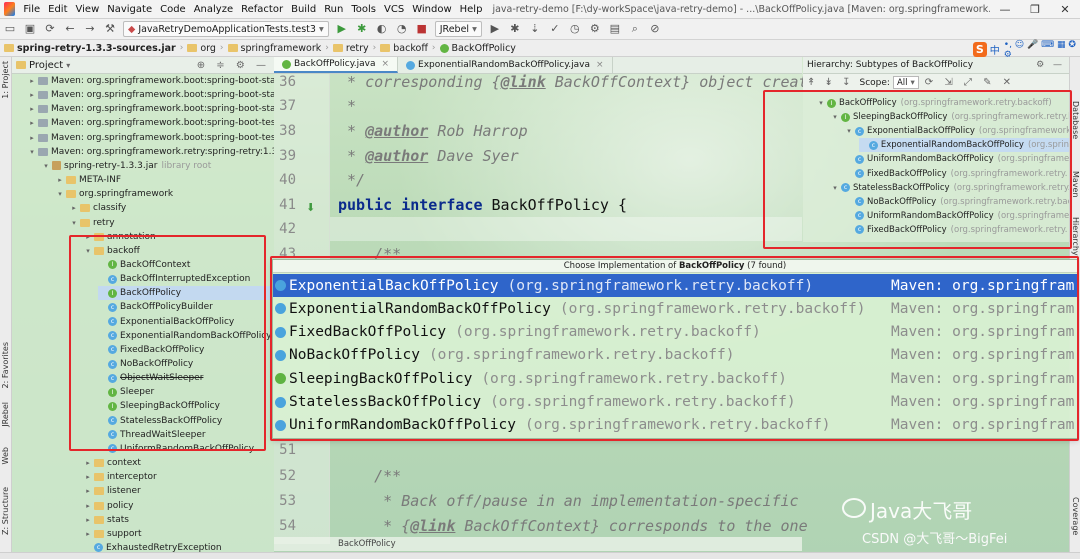 The image size is (1080, 559). What do you see at coordinates (186, 293) in the screenshot?
I see `project-tree-row: I BackOffPolicy` at bounding box center [186, 293].